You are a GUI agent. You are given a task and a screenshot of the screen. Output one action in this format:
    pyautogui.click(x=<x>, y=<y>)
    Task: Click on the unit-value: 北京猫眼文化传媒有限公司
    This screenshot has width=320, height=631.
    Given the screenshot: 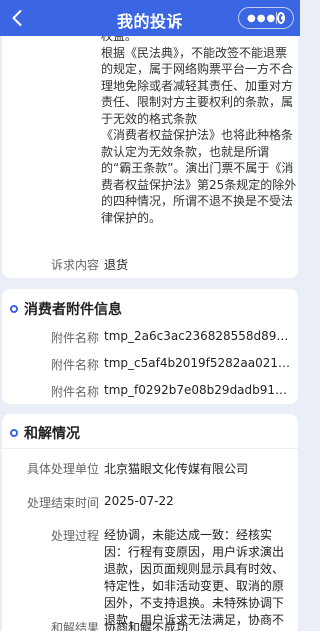 What is the action you would take?
    pyautogui.click(x=176, y=469)
    